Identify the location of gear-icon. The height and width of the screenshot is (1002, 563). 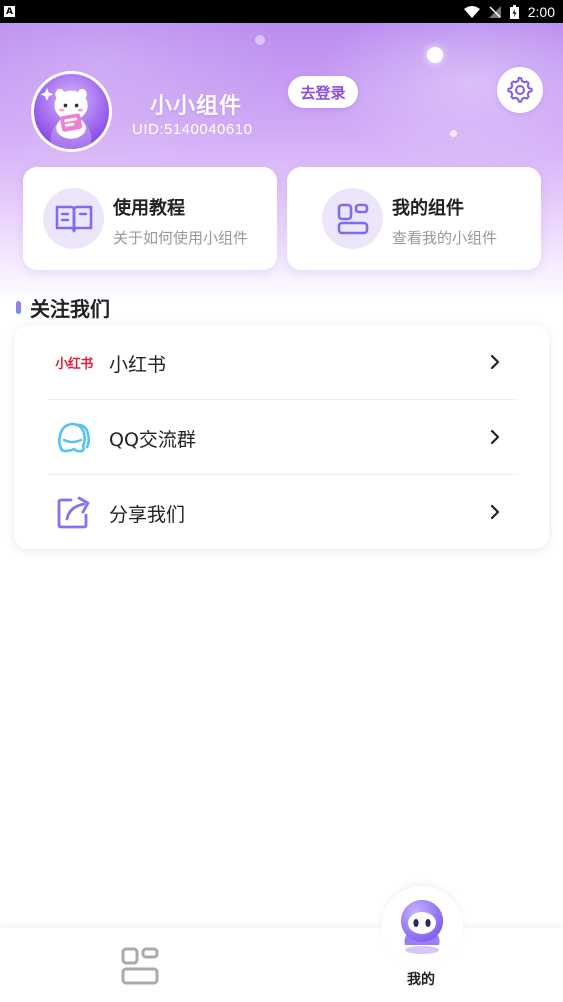
(520, 89).